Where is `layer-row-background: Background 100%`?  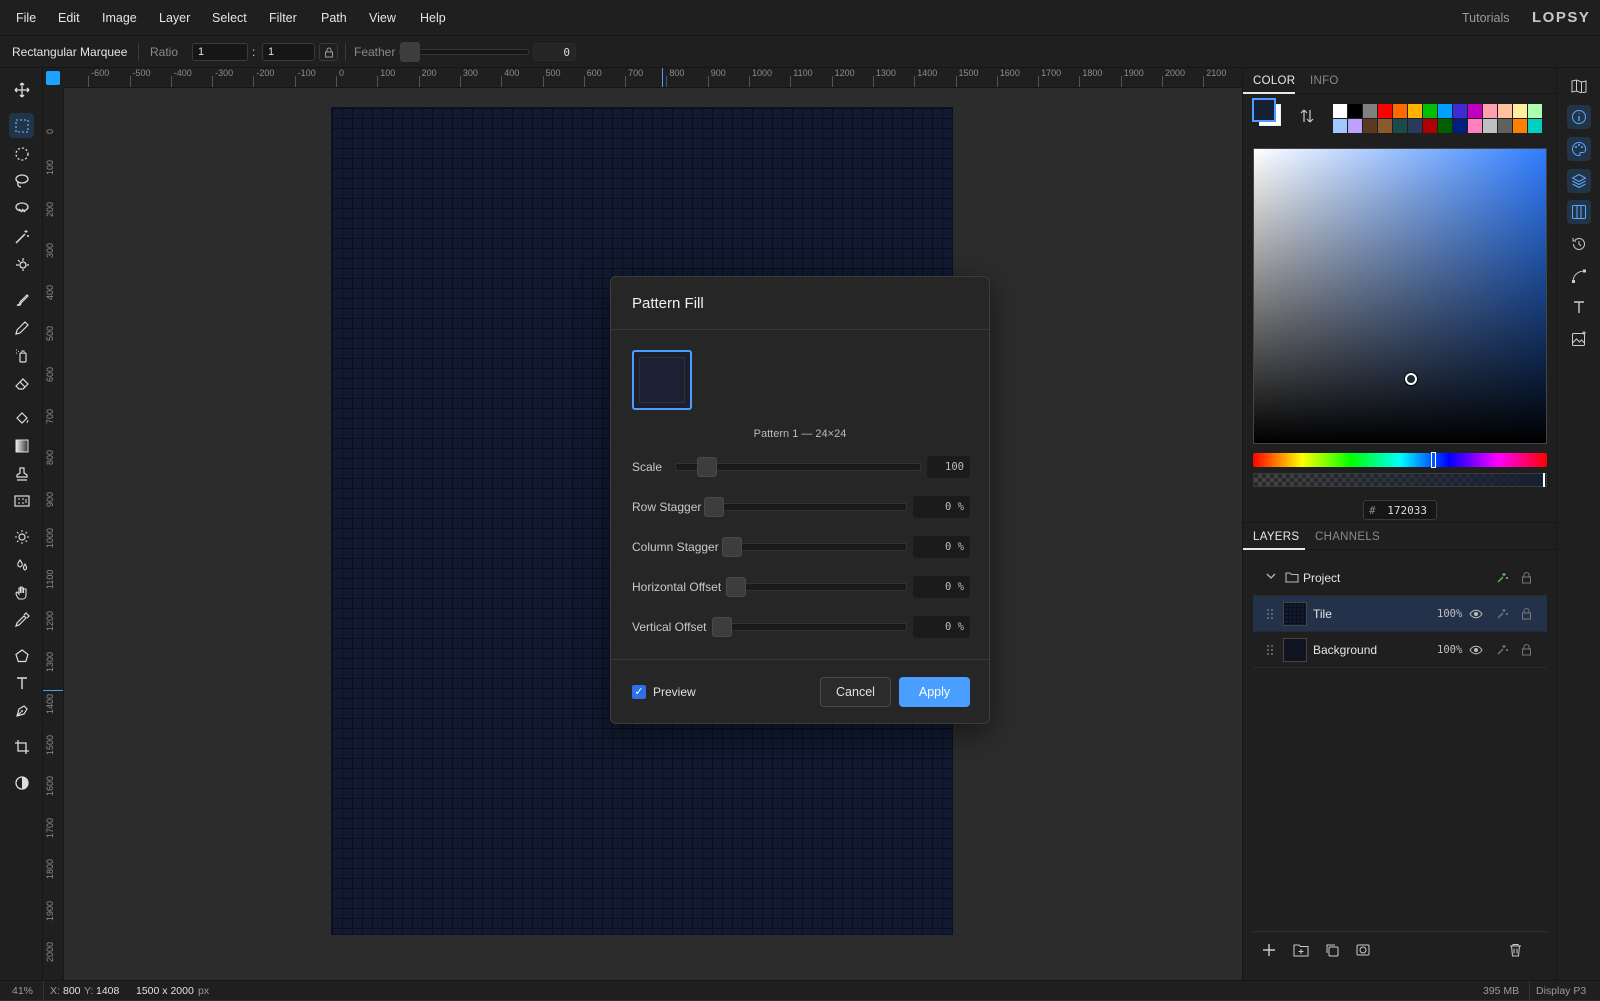
layer-row-background: Background 100% is located at coordinates (1400, 650).